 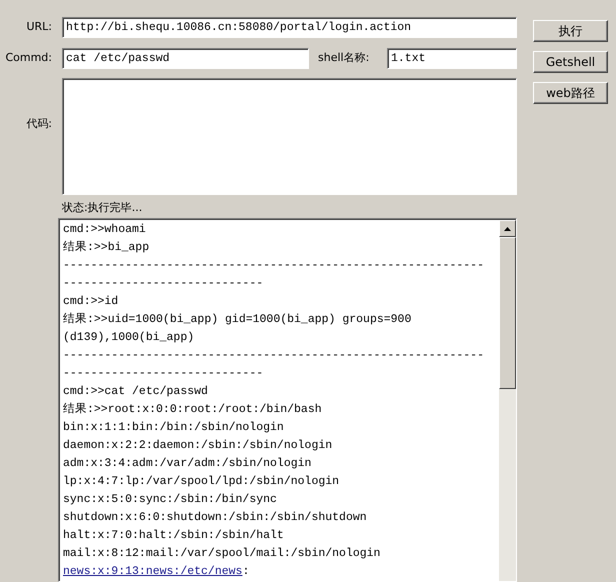 What do you see at coordinates (221, 554) in the screenshot?
I see `output-line: mail:x:8:12:mail:/var/spool/mail:/sbin/nologin` at bounding box center [221, 554].